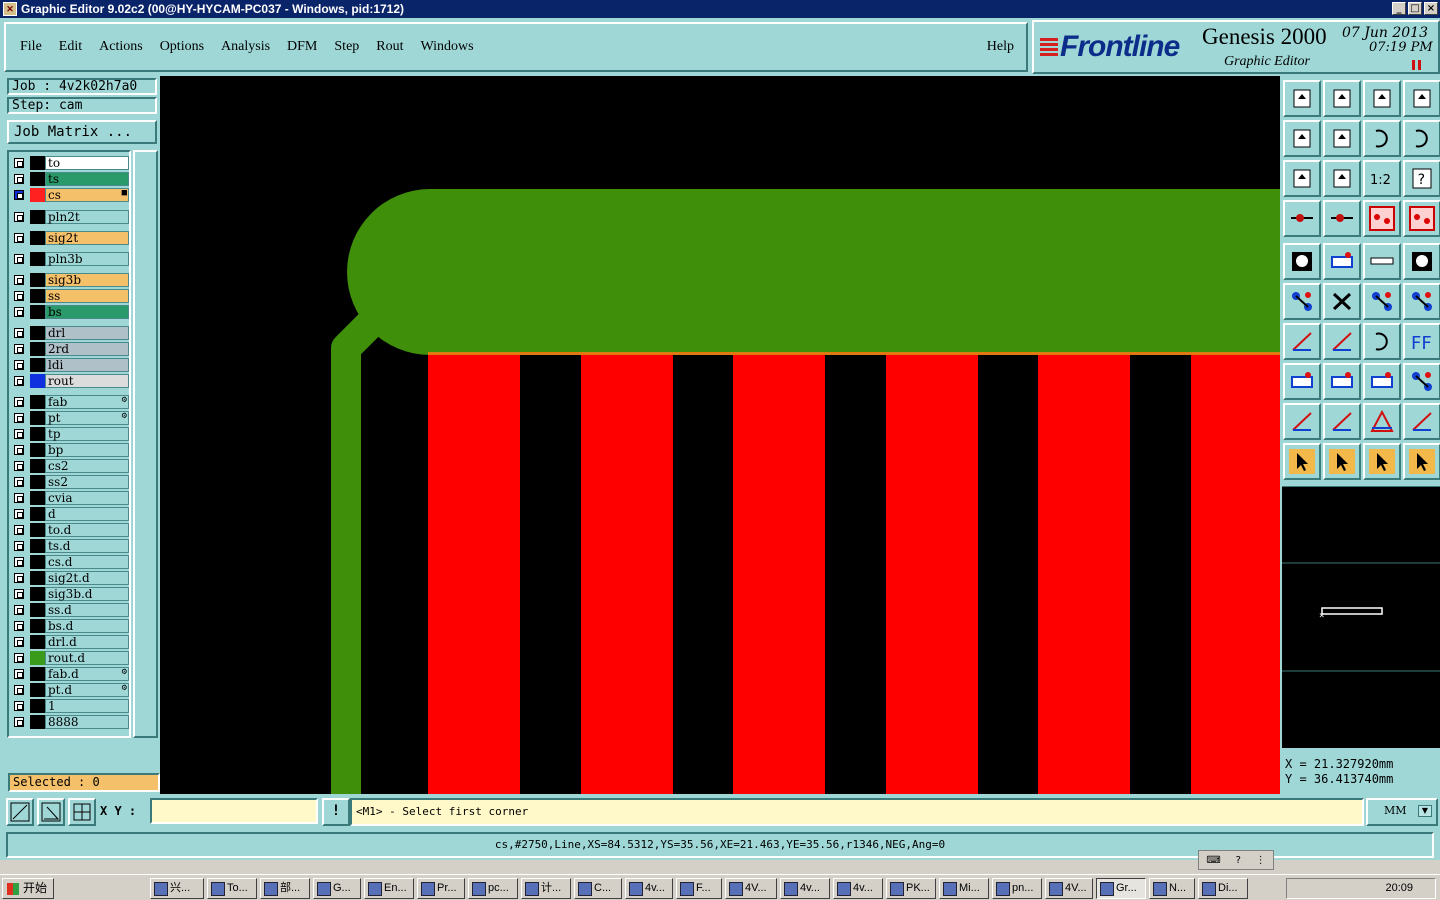 The width and height of the screenshot is (1440, 900). What do you see at coordinates (70, 658) in the screenshot?
I see `layer-row: rout.d` at bounding box center [70, 658].